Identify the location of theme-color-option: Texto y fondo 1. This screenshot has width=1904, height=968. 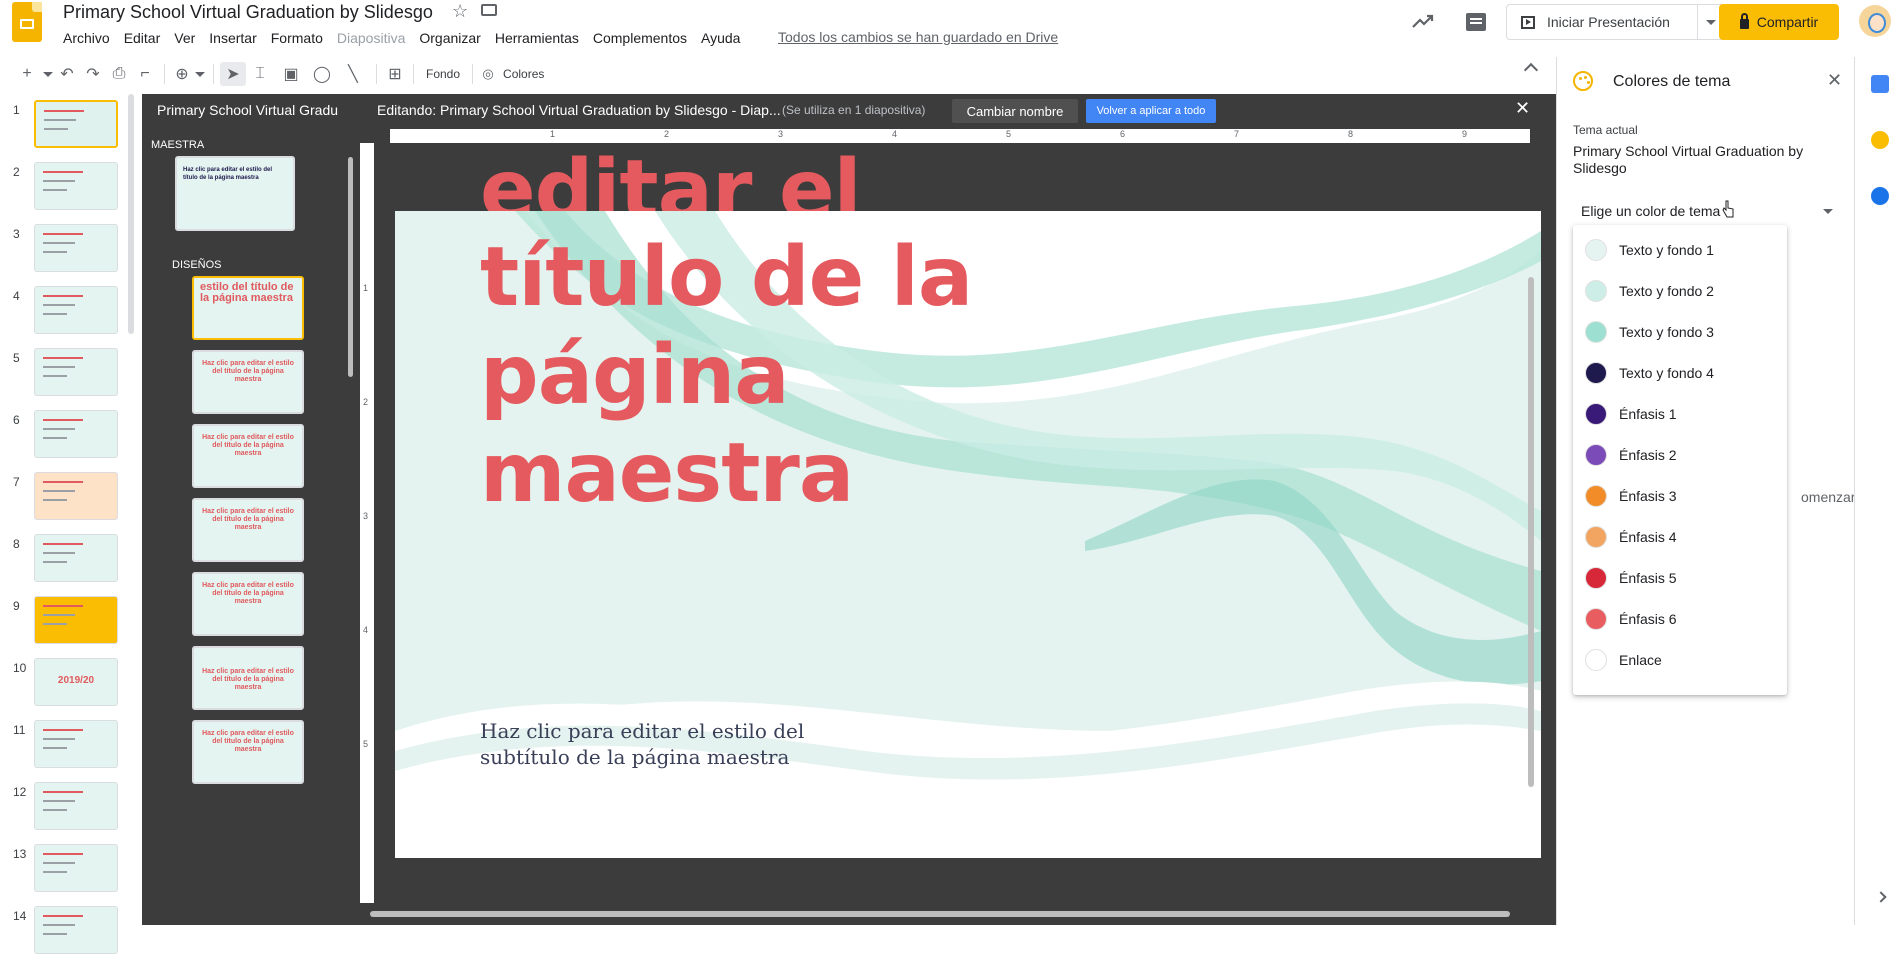
(1680, 249).